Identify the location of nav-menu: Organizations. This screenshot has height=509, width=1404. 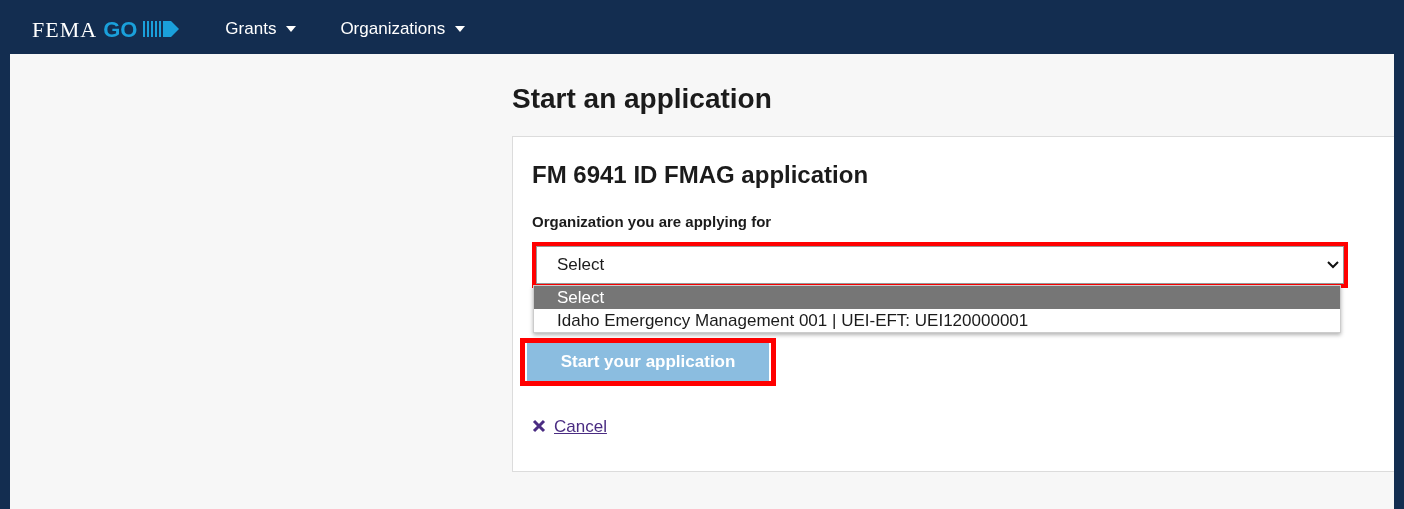
(403, 29).